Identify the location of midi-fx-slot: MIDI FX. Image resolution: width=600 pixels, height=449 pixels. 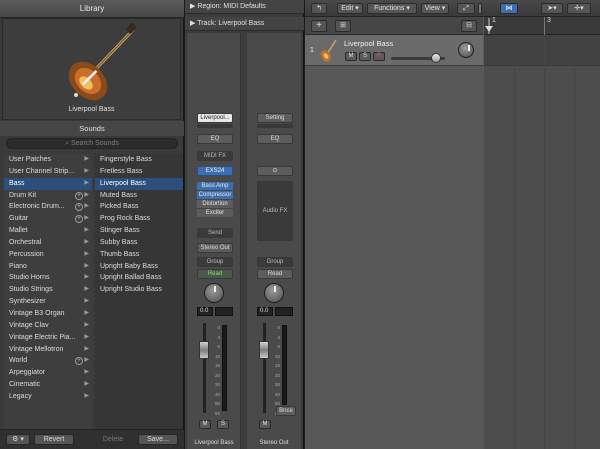
(215, 156).